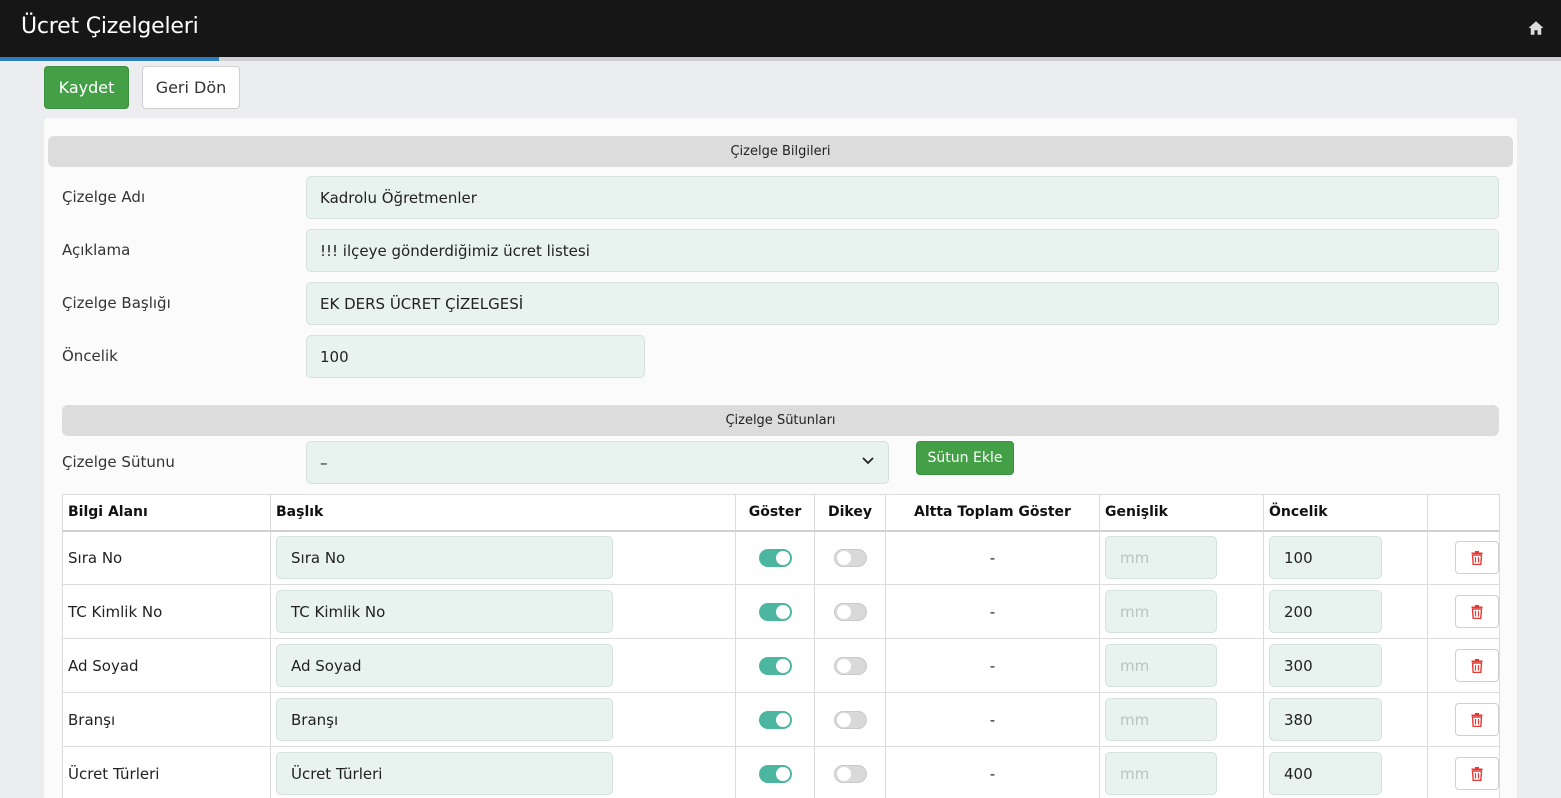 This screenshot has width=1561, height=798. Describe the element at coordinates (475, 356) in the screenshot. I see `priority-field: 100` at that location.